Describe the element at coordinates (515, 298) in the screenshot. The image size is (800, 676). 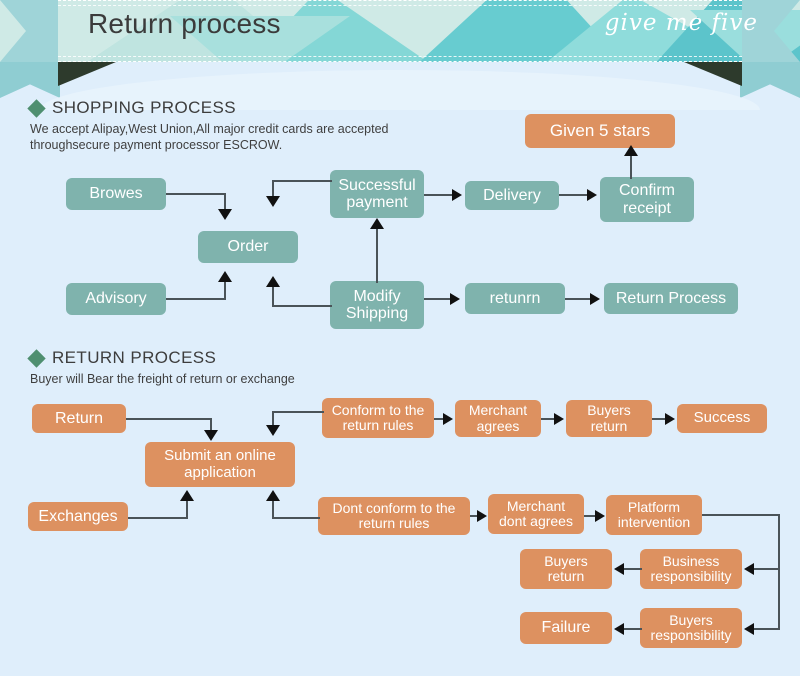
I see `node-retunrn: retunrn` at that location.